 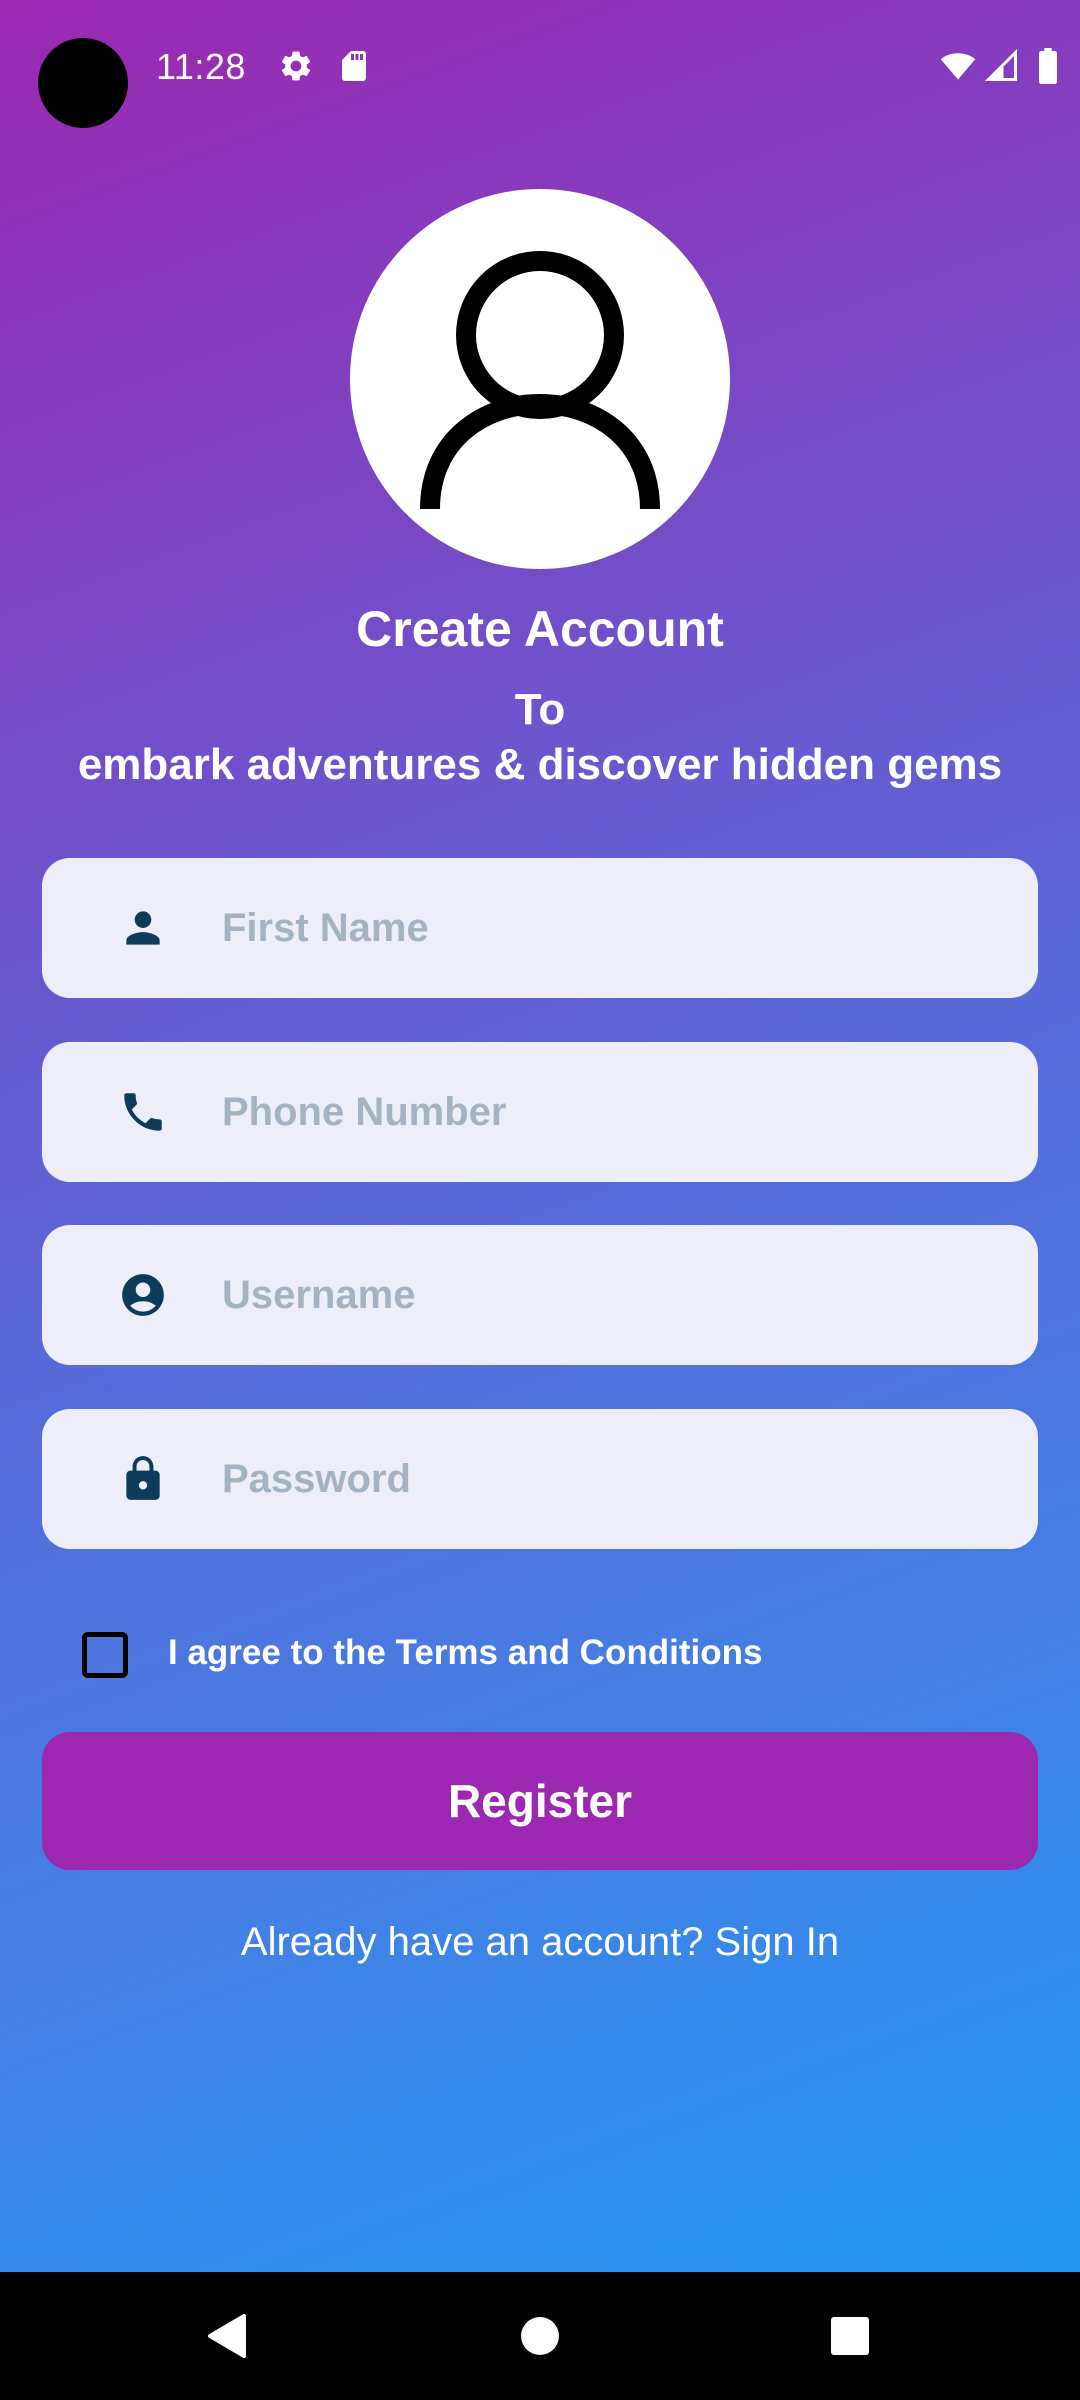 I want to click on phone-icon, so click(x=143, y=1112).